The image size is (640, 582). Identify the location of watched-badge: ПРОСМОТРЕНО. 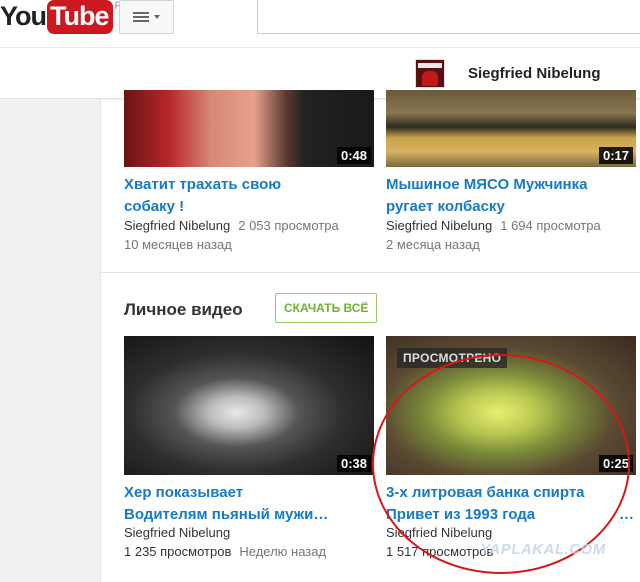
(452, 358).